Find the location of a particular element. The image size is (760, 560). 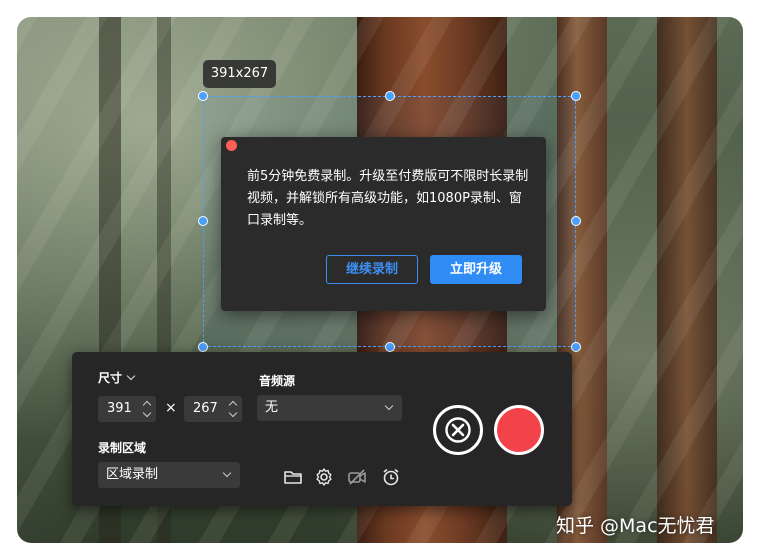

record-region-value: 区域录制 is located at coordinates (132, 474).